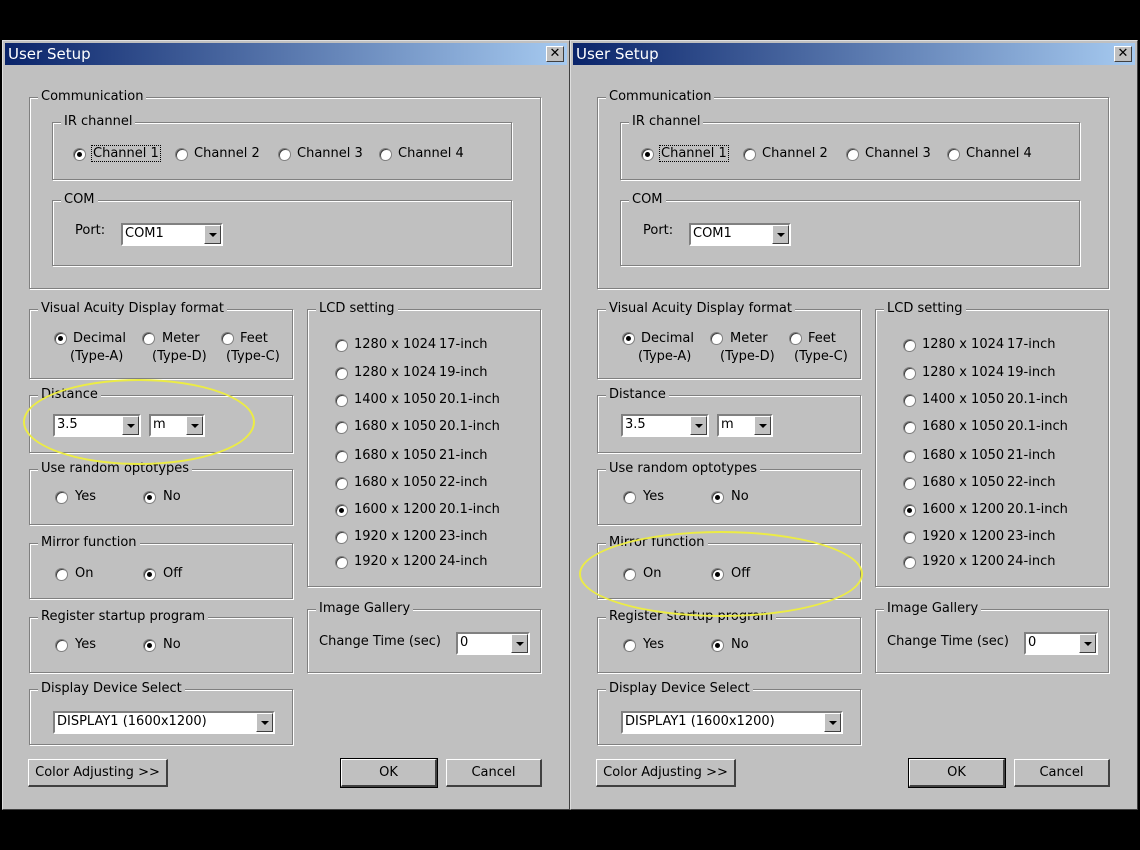 Image resolution: width=1140 pixels, height=850 pixels. Describe the element at coordinates (61, 645) in the screenshot. I see `radio-startup-yes` at that location.